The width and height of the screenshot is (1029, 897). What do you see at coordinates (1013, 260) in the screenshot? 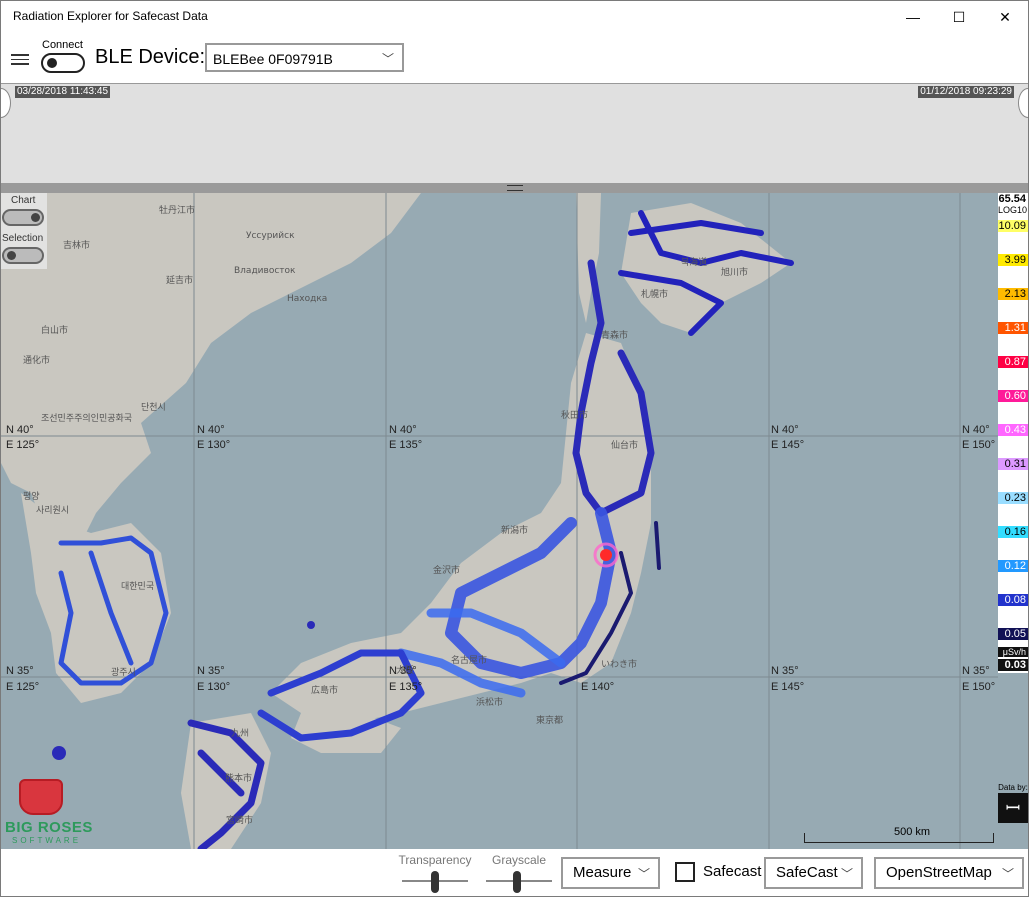
I see `legend-tick: 3.99` at bounding box center [1013, 260].